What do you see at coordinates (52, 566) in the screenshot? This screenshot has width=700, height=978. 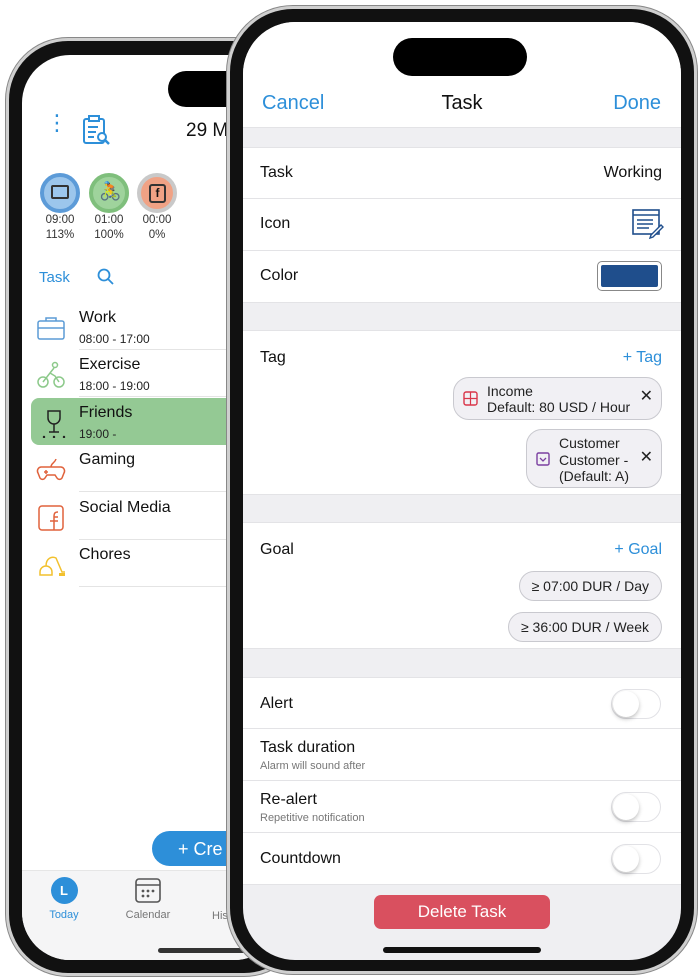 I see `vacuum-icon` at bounding box center [52, 566].